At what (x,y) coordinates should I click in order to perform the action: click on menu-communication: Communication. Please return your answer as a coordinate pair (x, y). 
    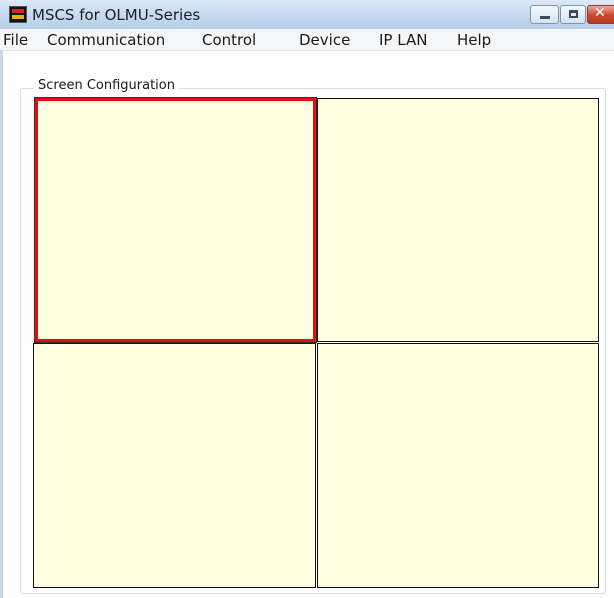
    Looking at the image, I should click on (106, 40).